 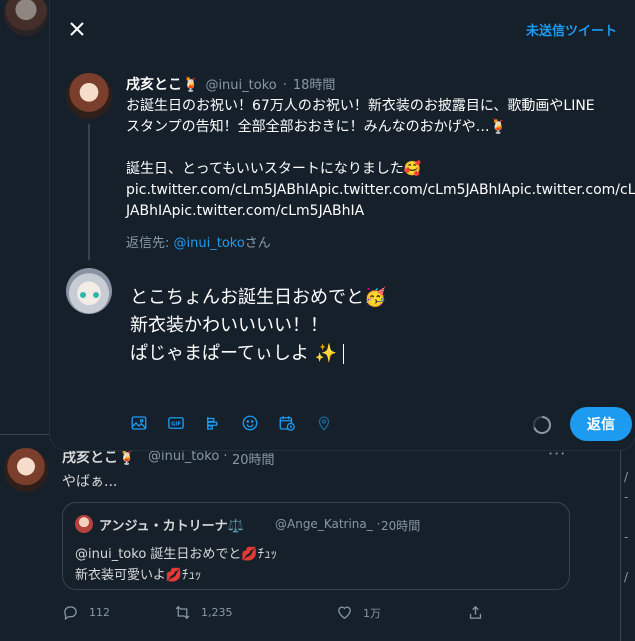 I want to click on quoted-tweet-time: 20時間, so click(x=401, y=526).